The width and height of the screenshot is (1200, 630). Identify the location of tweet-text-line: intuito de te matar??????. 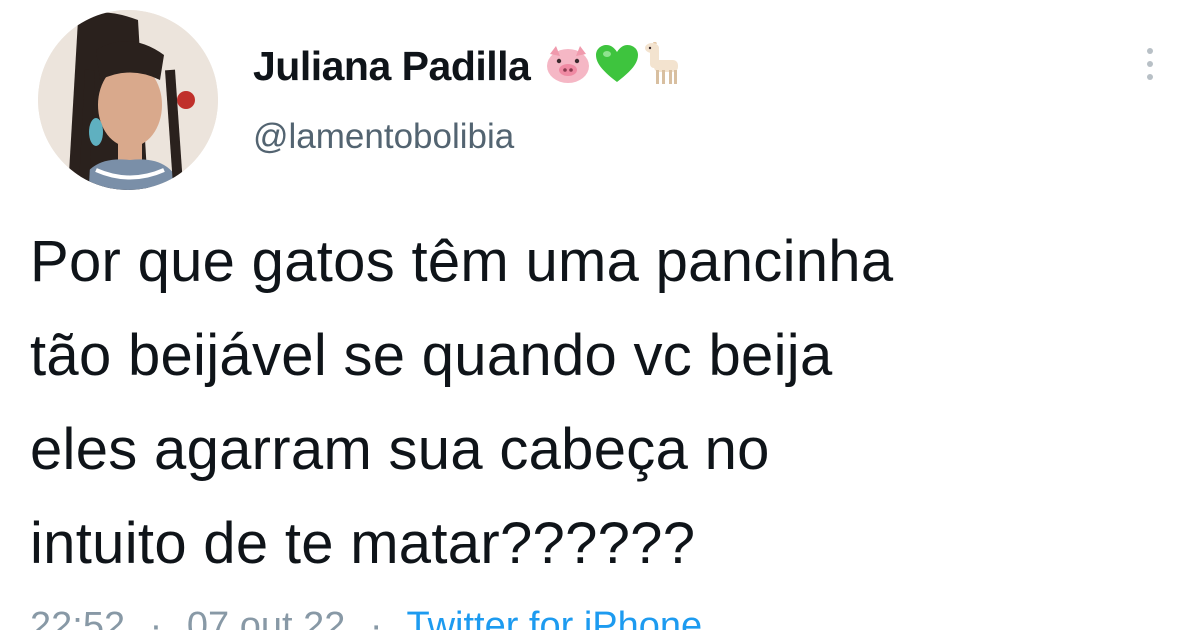
(363, 543).